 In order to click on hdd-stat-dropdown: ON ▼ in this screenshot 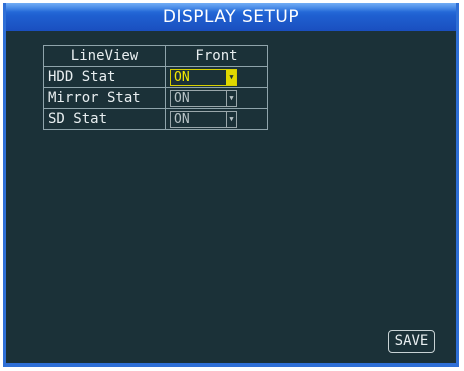, I will do `click(203, 77)`.